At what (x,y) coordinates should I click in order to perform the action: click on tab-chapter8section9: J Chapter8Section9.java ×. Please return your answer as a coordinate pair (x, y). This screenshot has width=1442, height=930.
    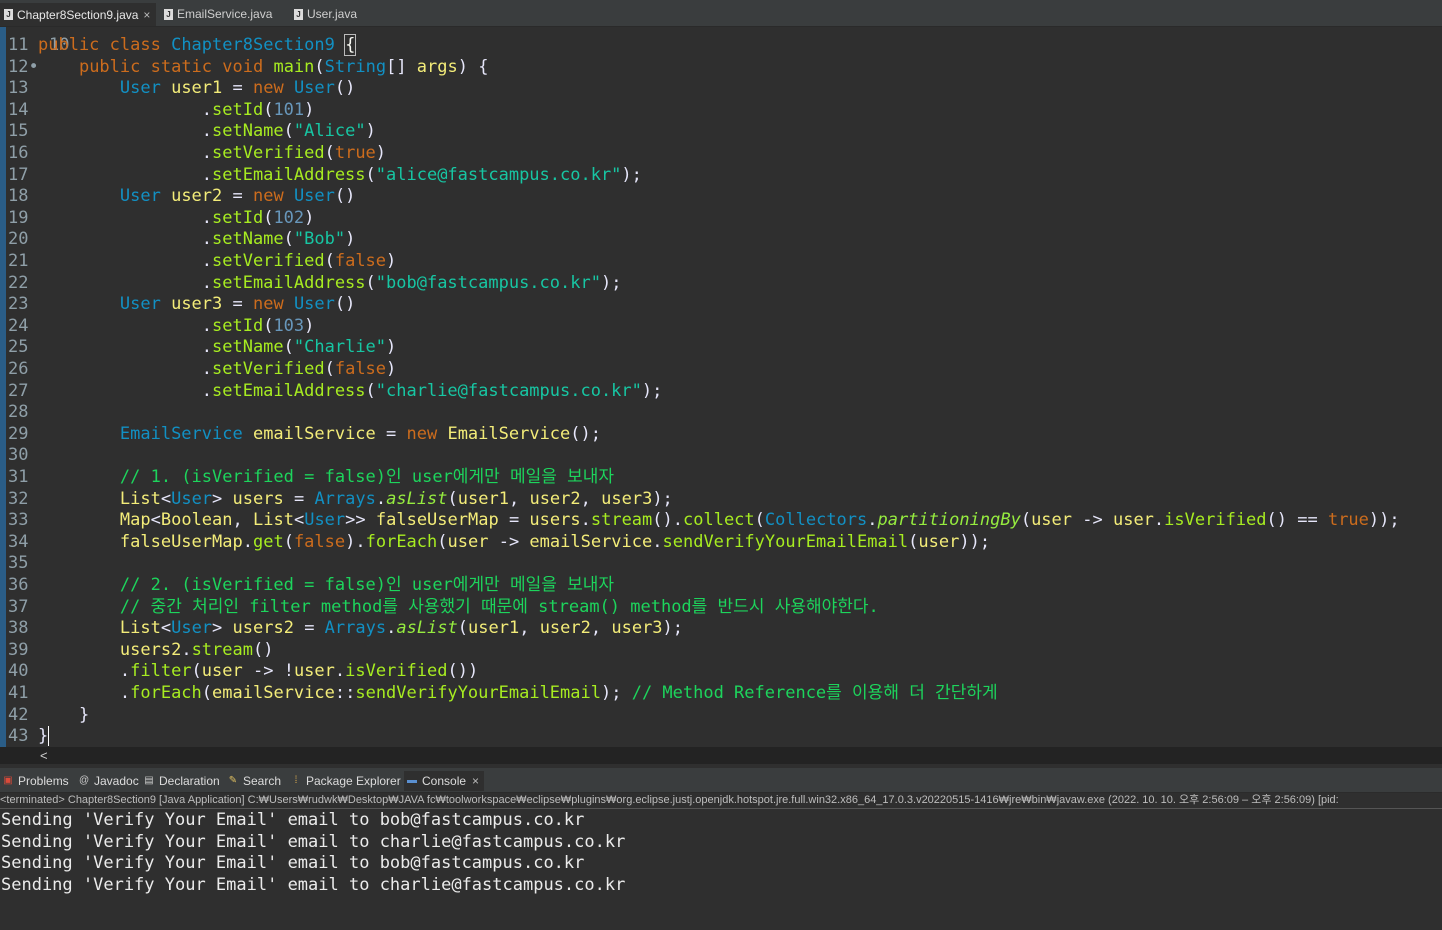
    Looking at the image, I should click on (78, 14).